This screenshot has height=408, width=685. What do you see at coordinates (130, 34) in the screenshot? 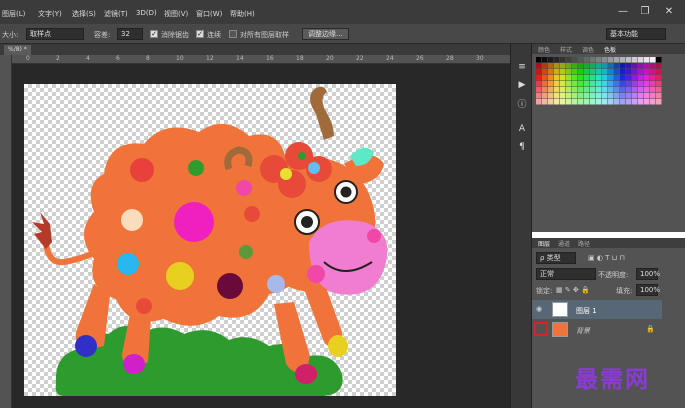
I see `tolerance-input: 32` at bounding box center [130, 34].